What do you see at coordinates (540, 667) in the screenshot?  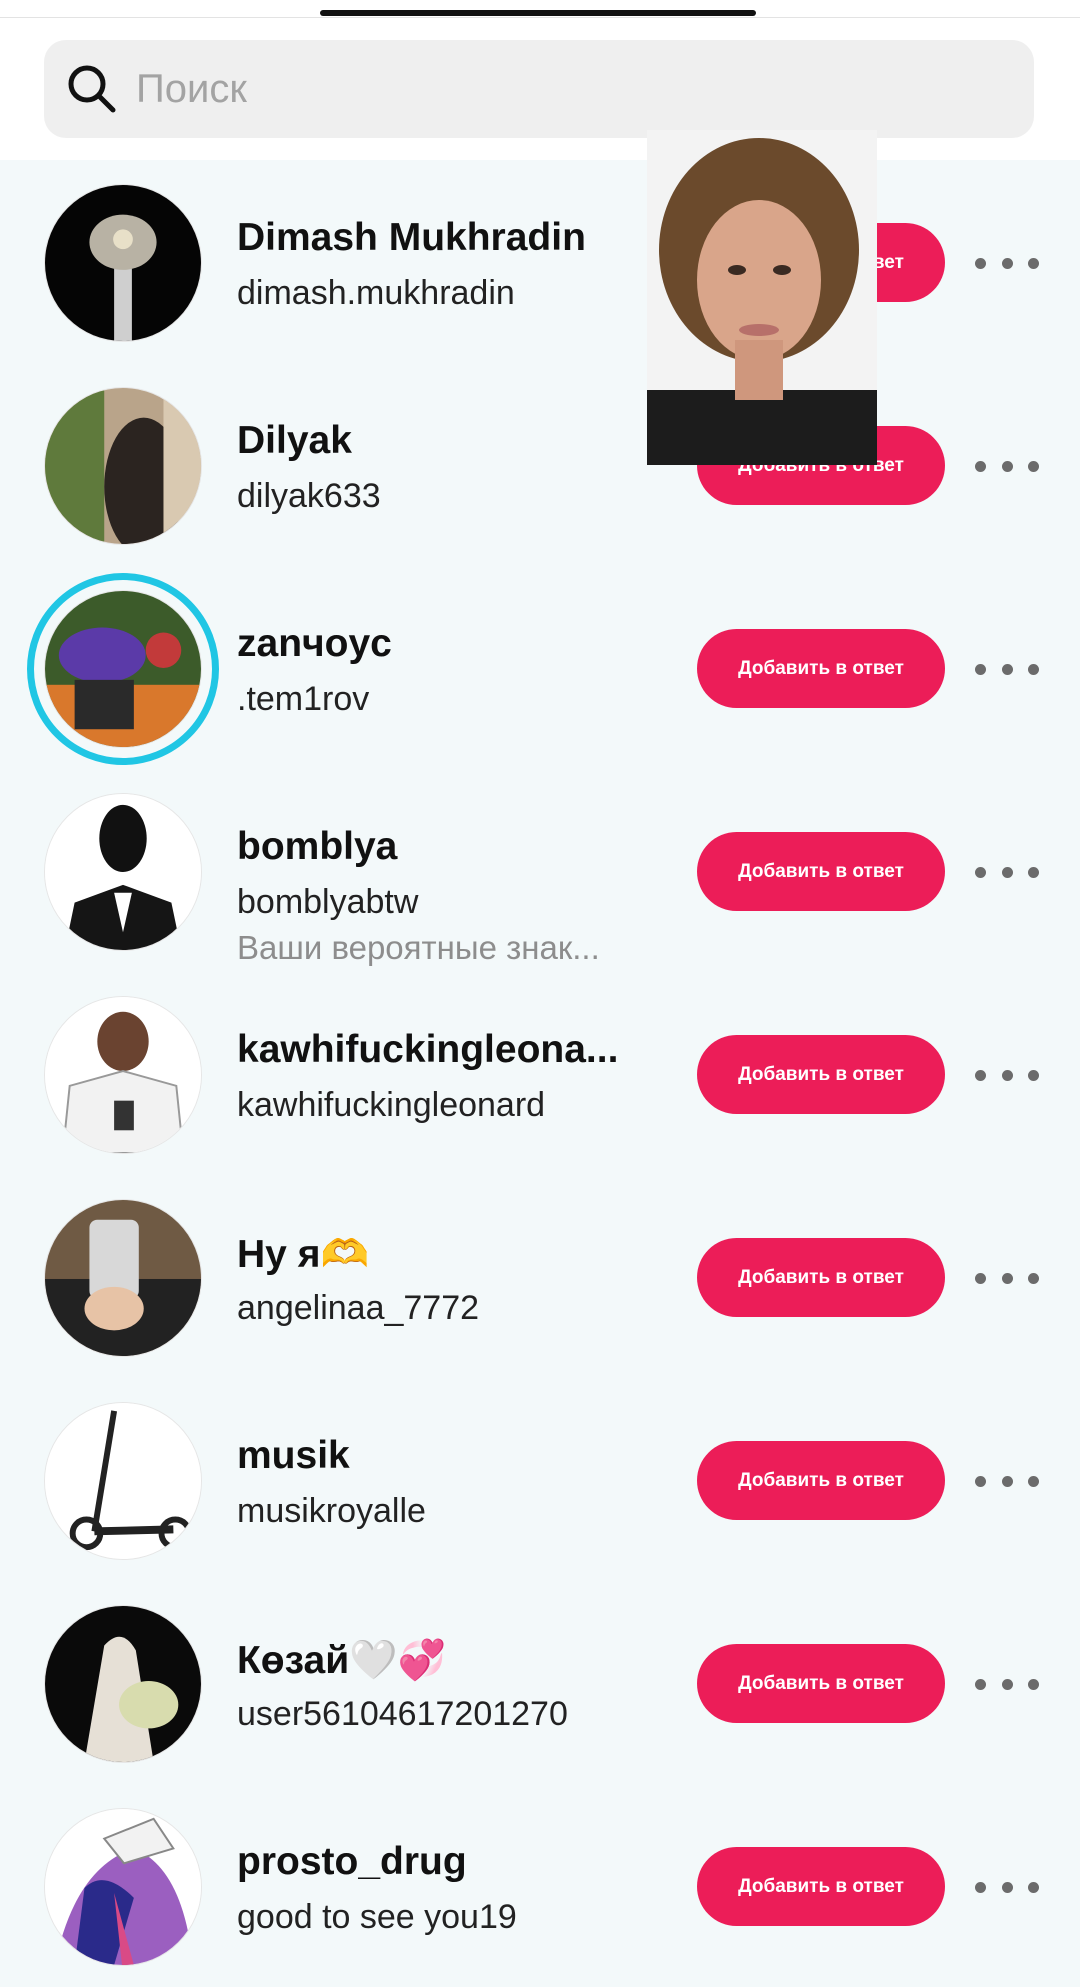 I see `list-item: zanчoyc .tem1rov Добавить в ответ` at bounding box center [540, 667].